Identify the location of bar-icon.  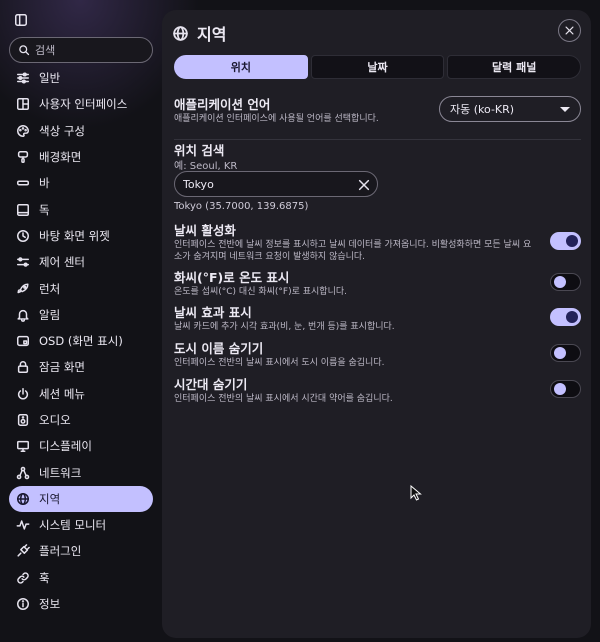
(22, 183).